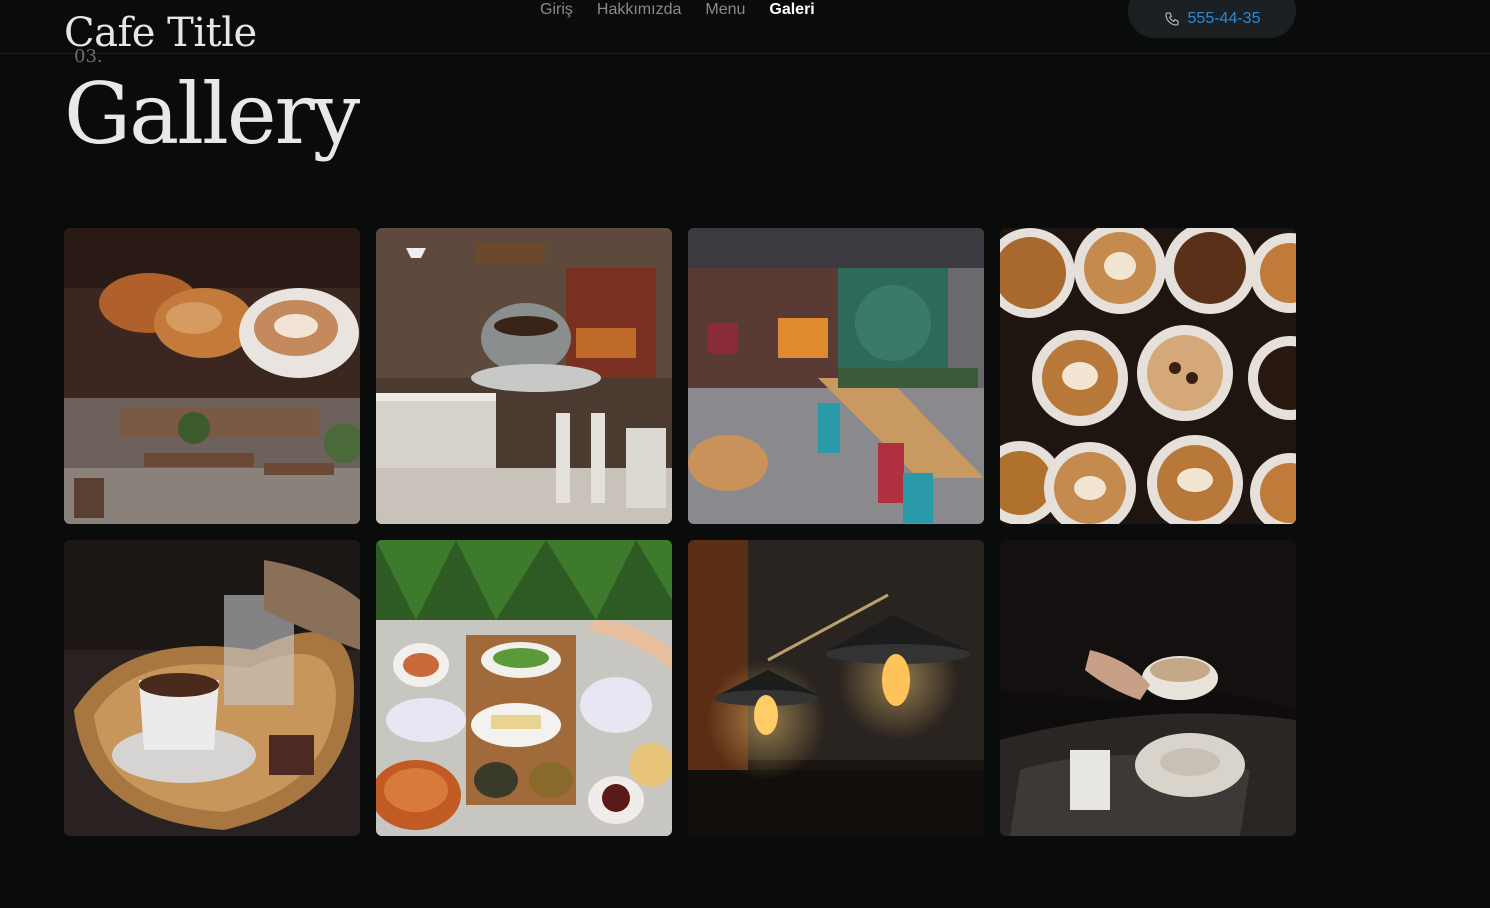 Image resolution: width=1490 pixels, height=908 pixels. I want to click on nav-link-menu: Menu, so click(725, 10).